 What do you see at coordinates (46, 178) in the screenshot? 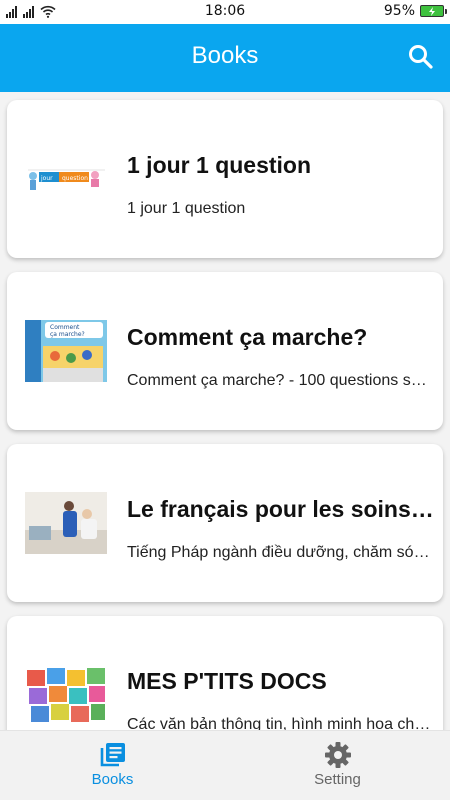
I see `svg-text: jour` at bounding box center [46, 178].